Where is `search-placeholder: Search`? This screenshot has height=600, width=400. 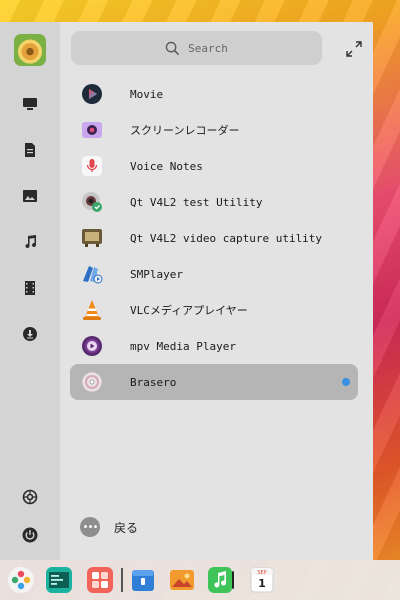
search-placeholder: Search is located at coordinates (208, 48).